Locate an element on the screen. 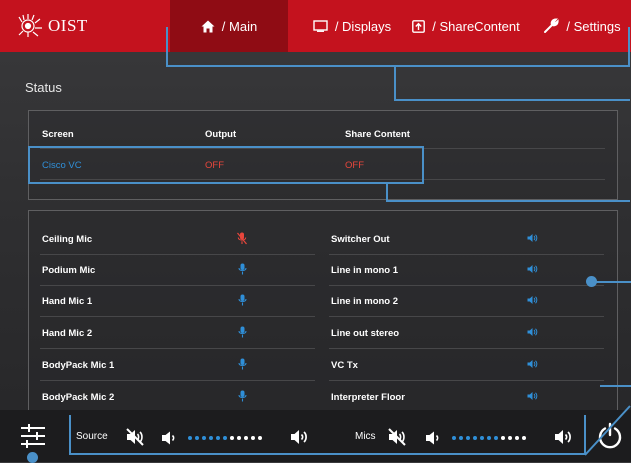 The height and width of the screenshot is (463, 631). logo-text: OIST is located at coordinates (68, 25).